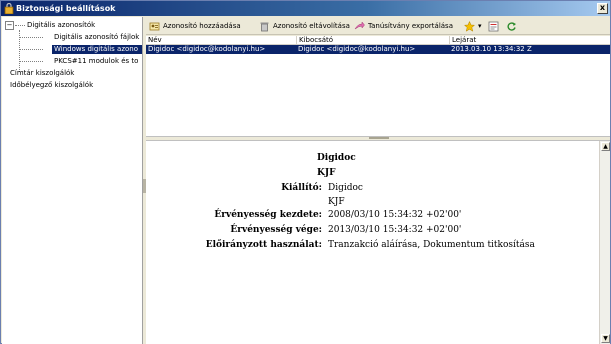 This screenshot has height=344, width=611. I want to click on row-issuer-cell: Digidoc <digidoc@kodolanyi.hu>, so click(357, 49).